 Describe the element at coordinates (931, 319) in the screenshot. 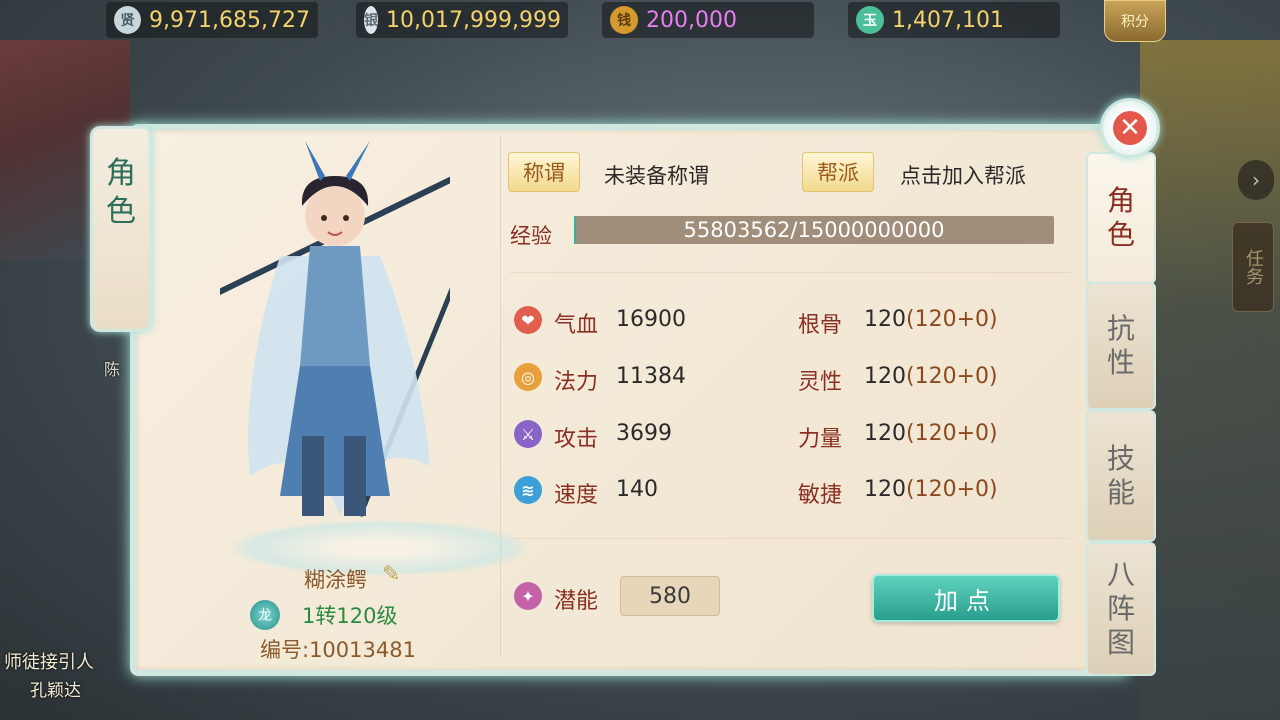

I see `stat-value-constitution: 120(120+0)` at that location.